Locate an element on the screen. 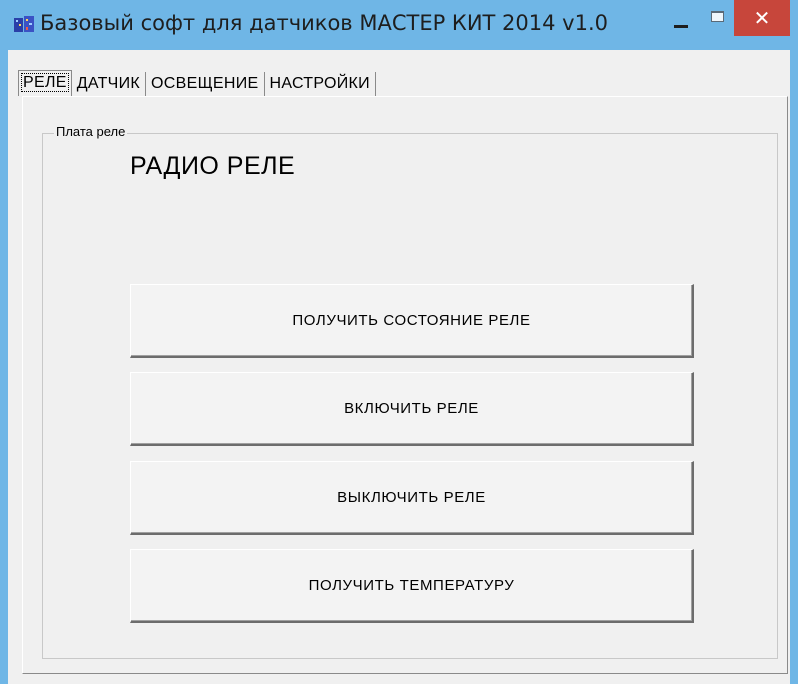 The height and width of the screenshot is (684, 798). tab-label: ОСВЕЩЕНИЕ is located at coordinates (205, 83).